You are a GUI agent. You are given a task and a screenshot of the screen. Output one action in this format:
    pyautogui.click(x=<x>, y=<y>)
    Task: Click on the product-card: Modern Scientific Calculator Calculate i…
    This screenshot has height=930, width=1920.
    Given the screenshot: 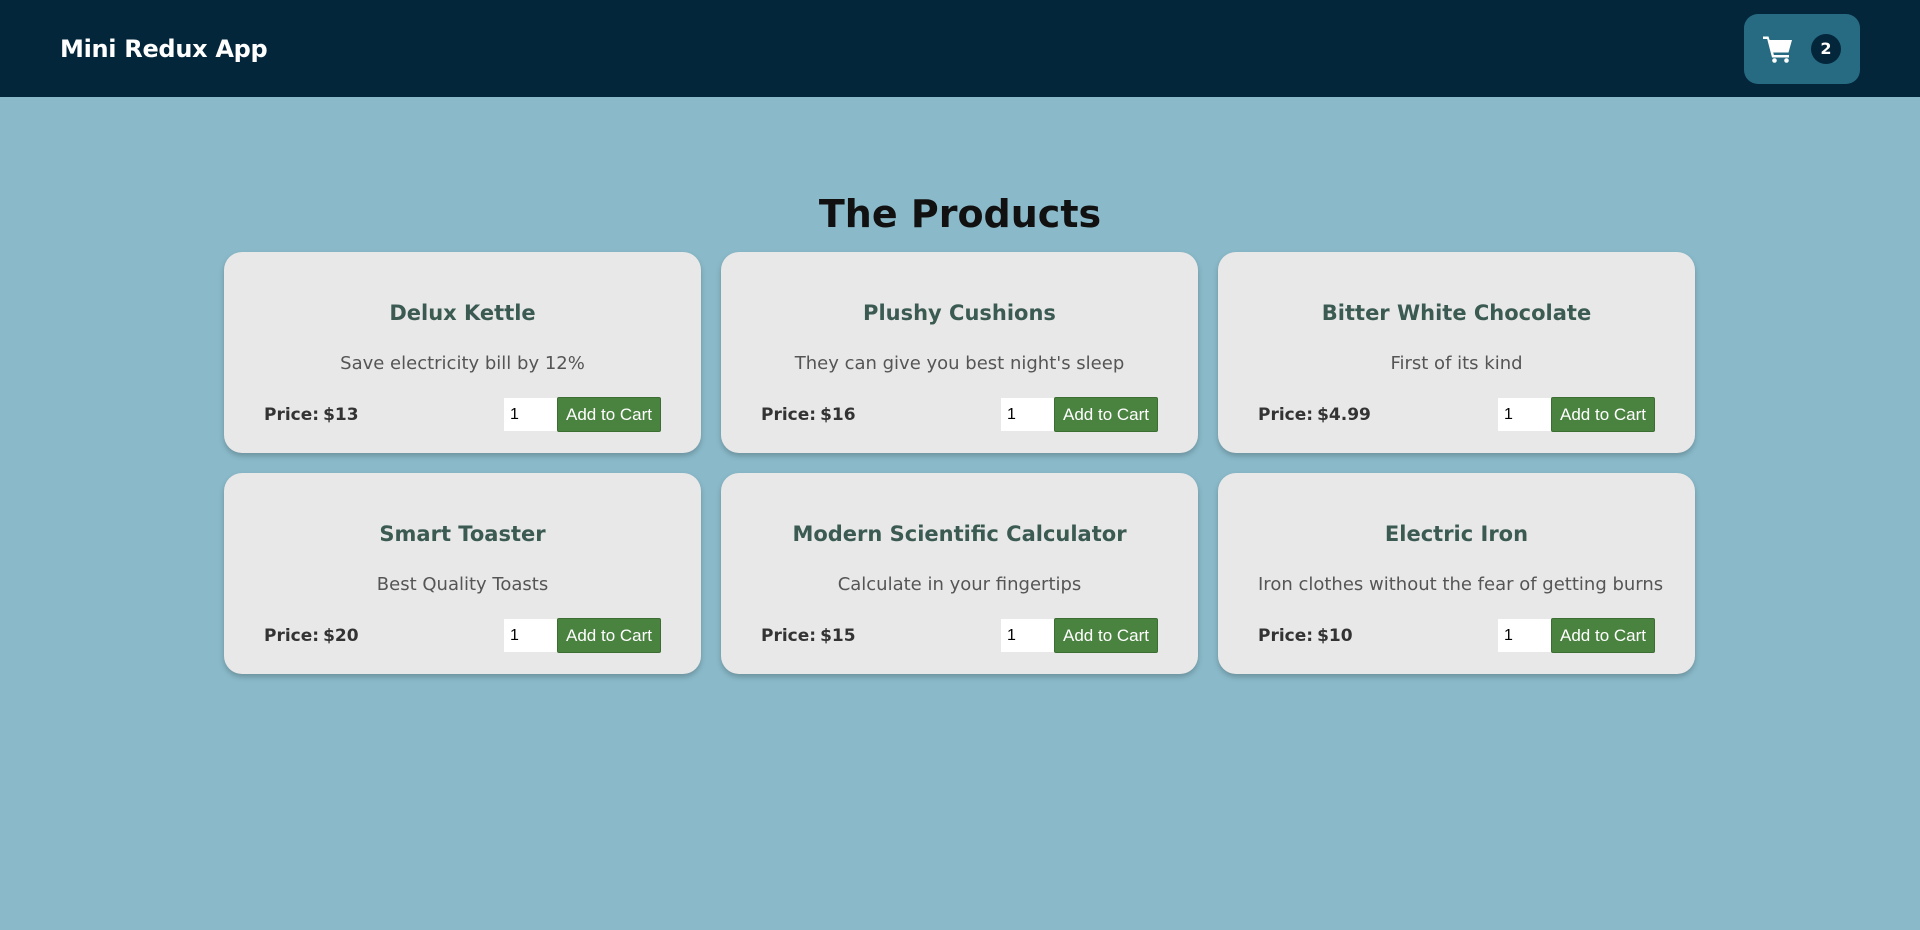 What is the action you would take?
    pyautogui.click(x=959, y=573)
    